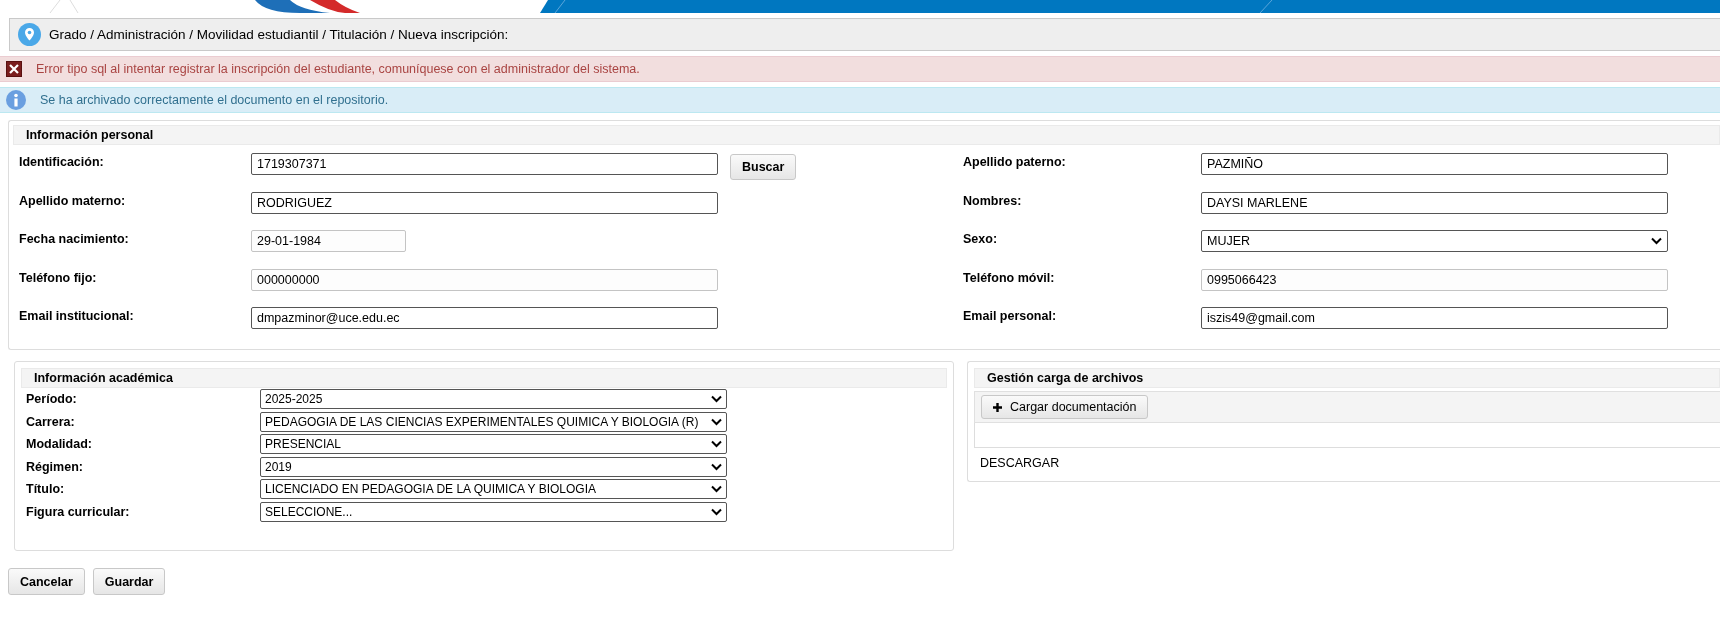  Describe the element at coordinates (61, 162) in the screenshot. I see `field-label: Identificación:` at that location.